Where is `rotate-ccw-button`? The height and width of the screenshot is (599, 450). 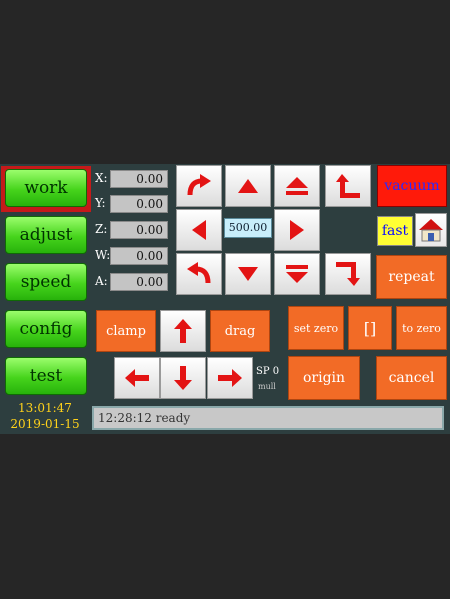
rotate-ccw-button is located at coordinates (199, 274).